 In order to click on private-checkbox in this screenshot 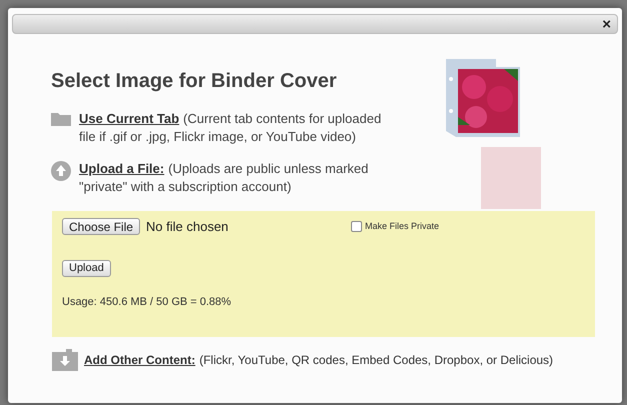, I will do `click(356, 226)`.